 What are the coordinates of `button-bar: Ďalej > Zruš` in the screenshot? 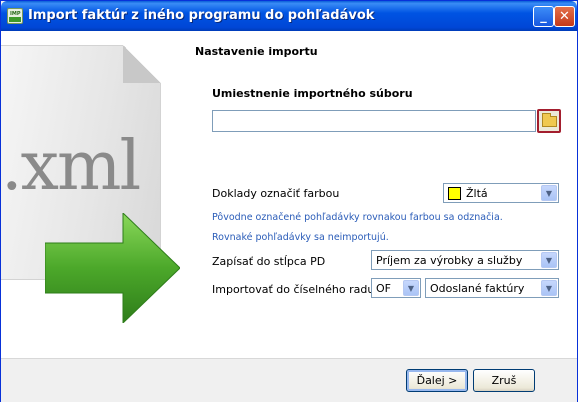 It's located at (289, 380).